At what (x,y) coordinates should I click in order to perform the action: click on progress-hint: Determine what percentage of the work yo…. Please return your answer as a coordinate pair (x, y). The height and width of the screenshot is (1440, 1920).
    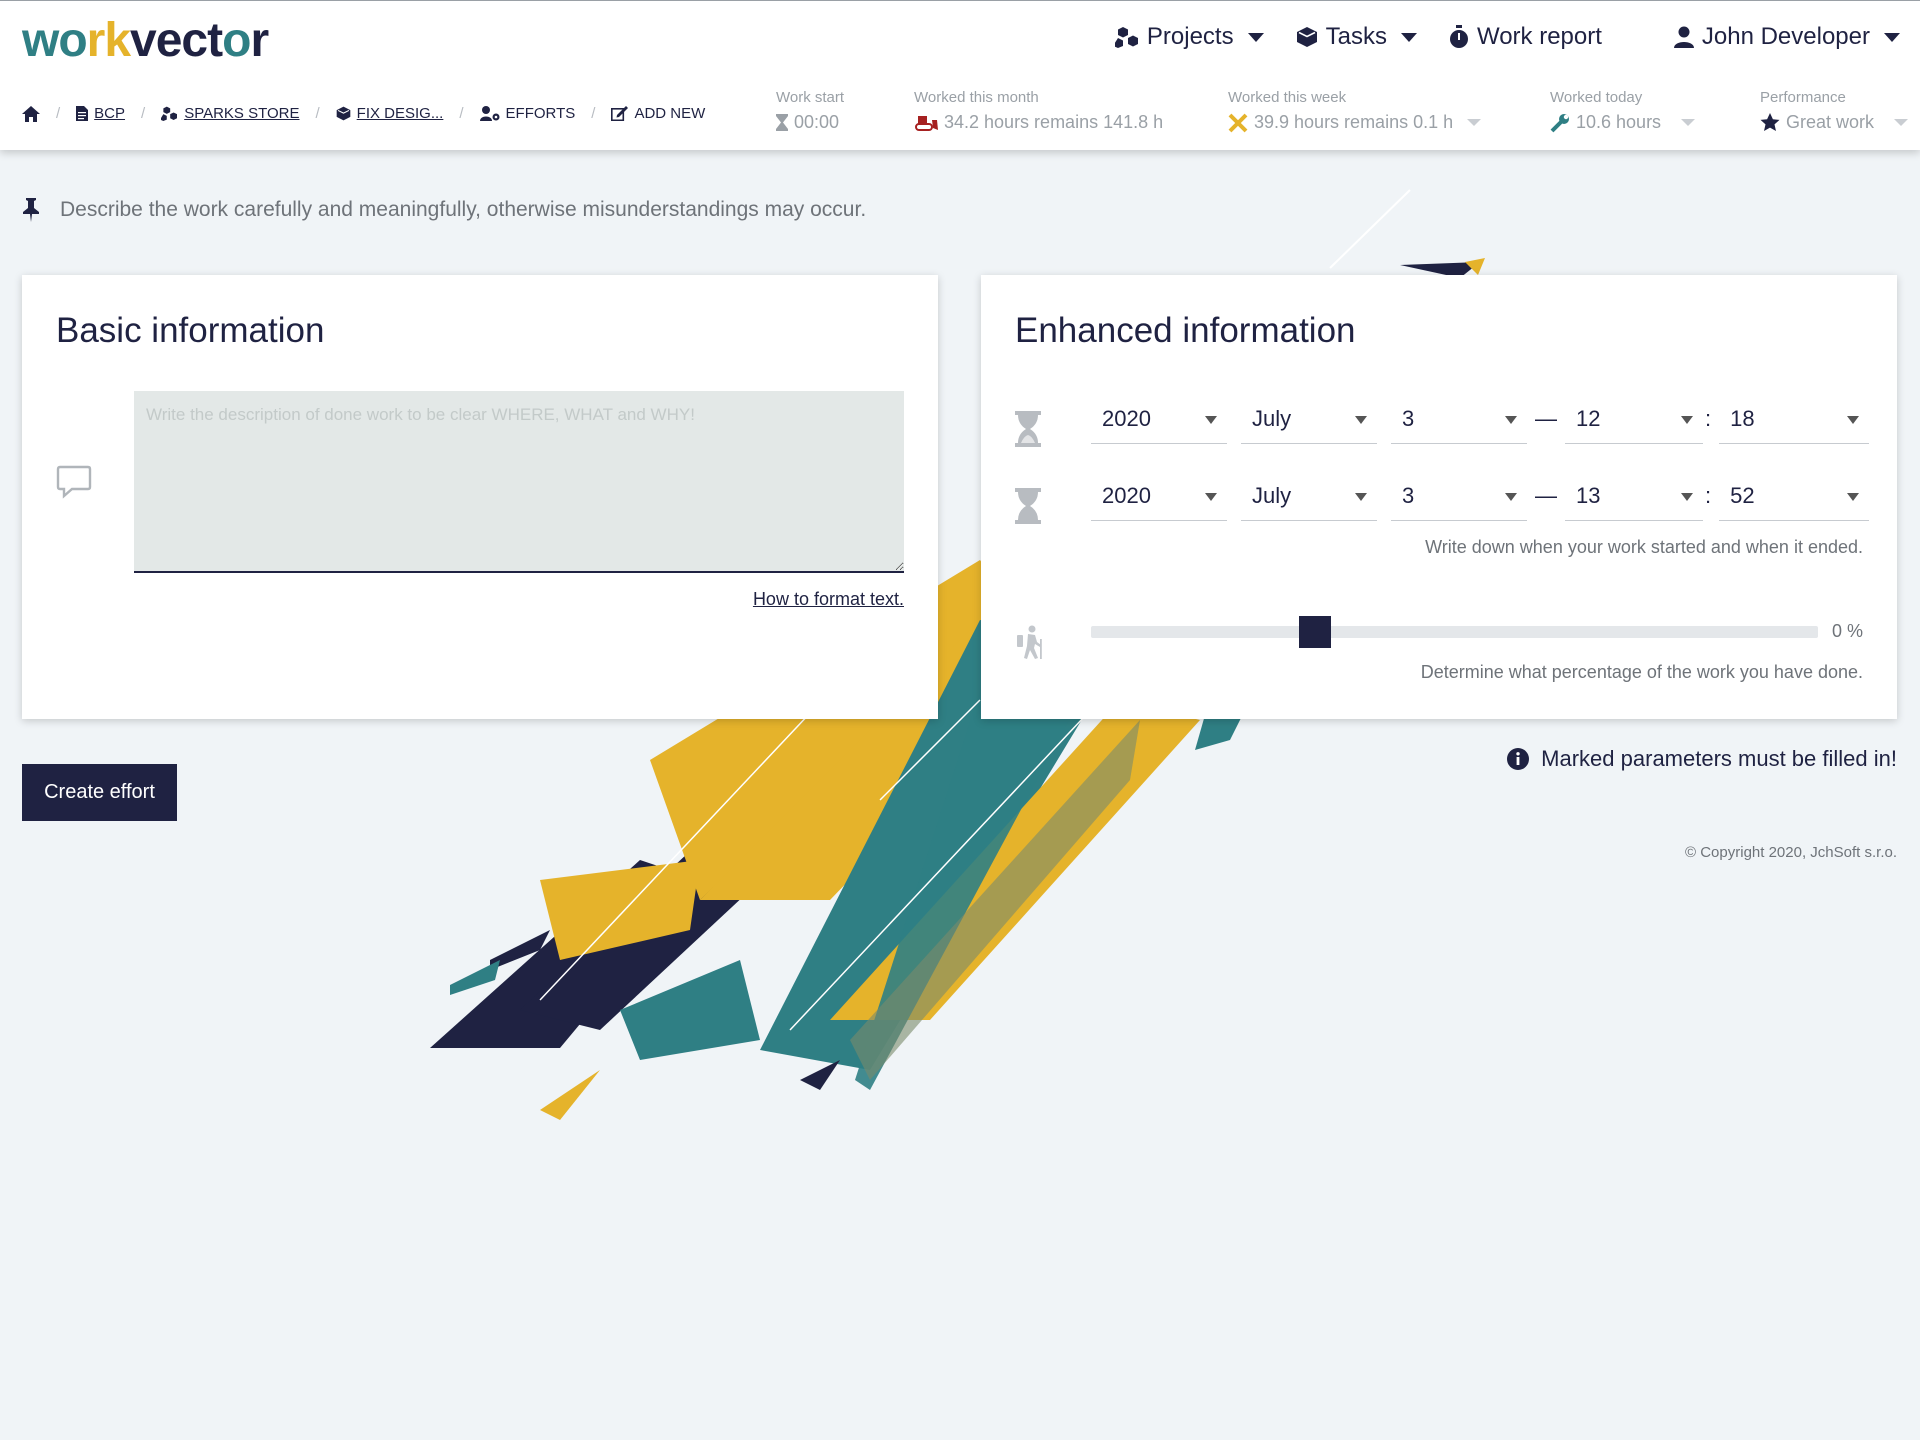
    Looking at the image, I should click on (1641, 672).